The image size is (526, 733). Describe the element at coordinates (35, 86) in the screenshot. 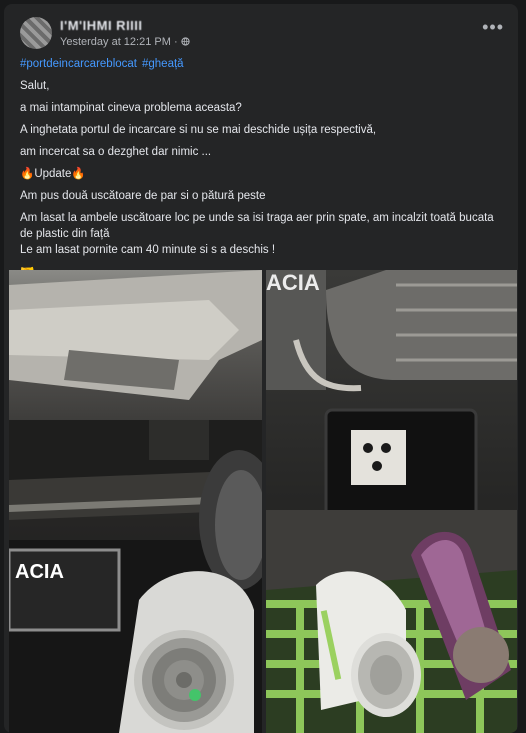

I see `post-text: Salut,` at that location.